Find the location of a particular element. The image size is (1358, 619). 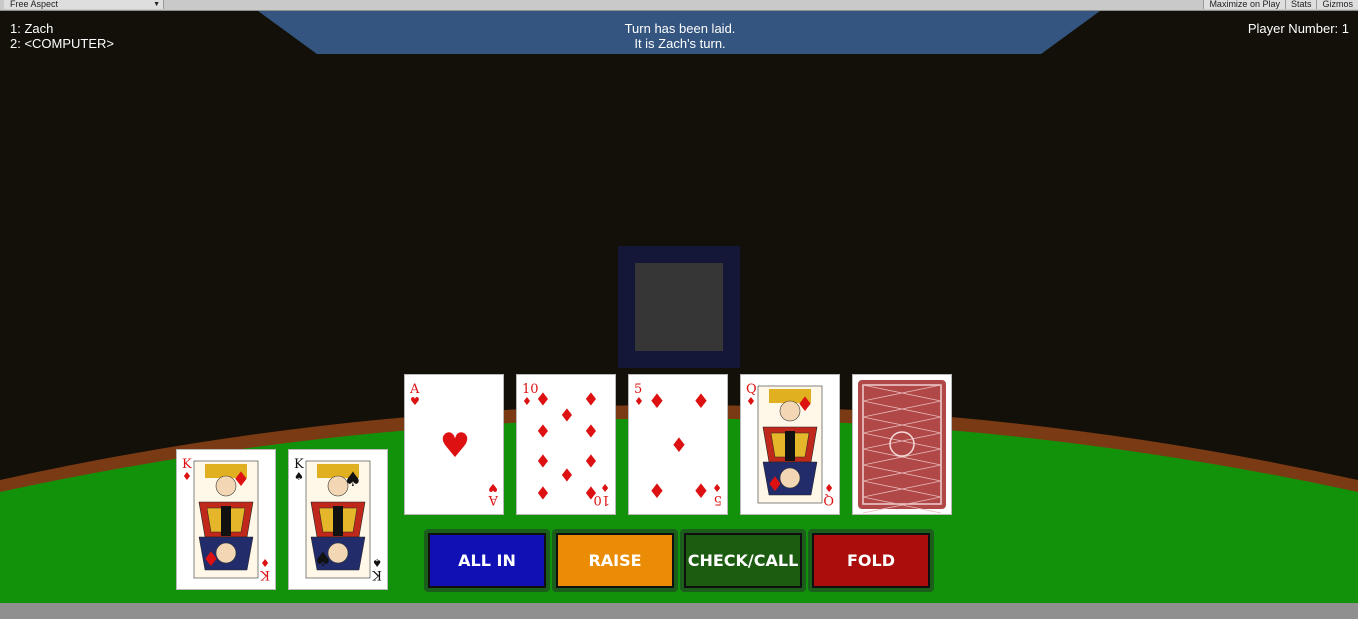

fold-button: FOLD is located at coordinates (871, 560).